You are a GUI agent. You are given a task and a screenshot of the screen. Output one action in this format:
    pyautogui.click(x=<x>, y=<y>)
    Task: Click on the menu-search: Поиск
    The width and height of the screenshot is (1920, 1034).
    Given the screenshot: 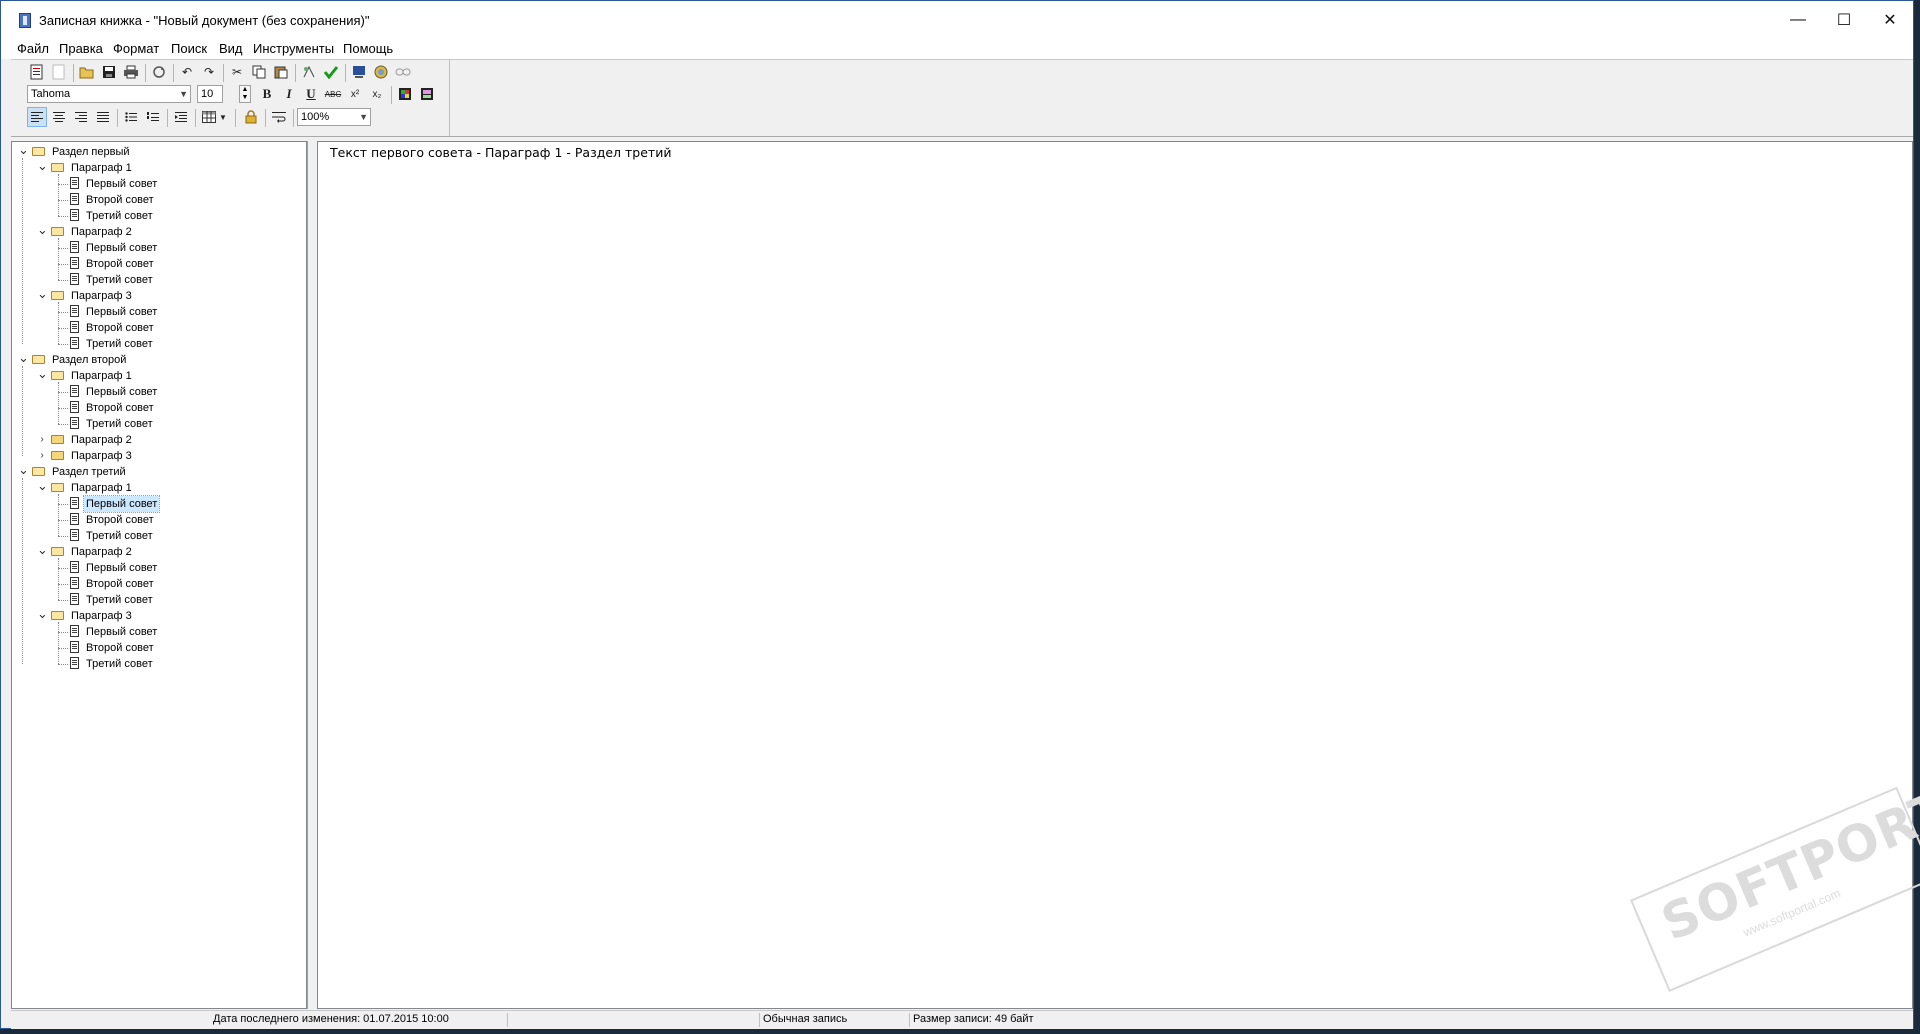 What is the action you would take?
    pyautogui.click(x=189, y=48)
    